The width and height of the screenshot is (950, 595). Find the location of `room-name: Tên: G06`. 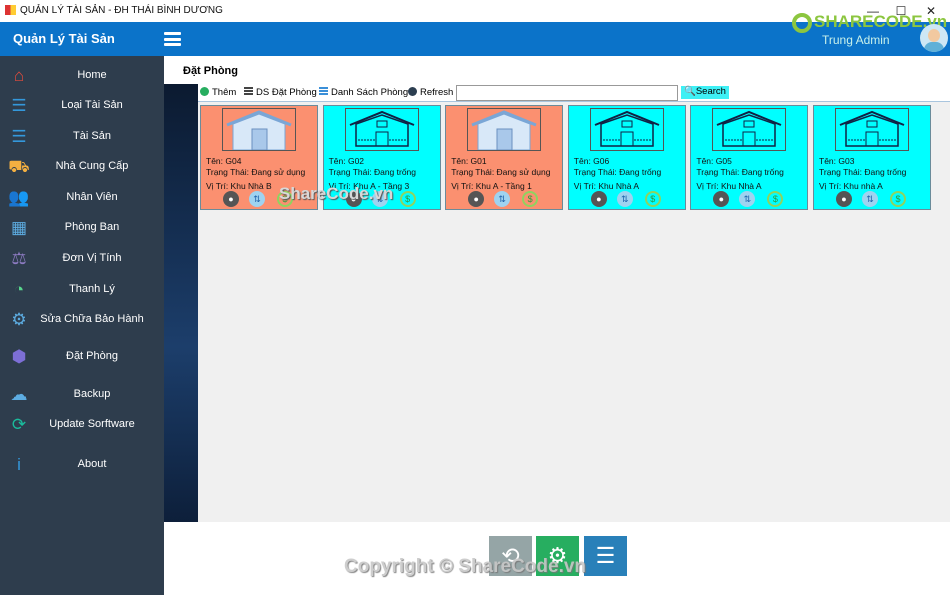

room-name: Tên: G06 is located at coordinates (591, 161).